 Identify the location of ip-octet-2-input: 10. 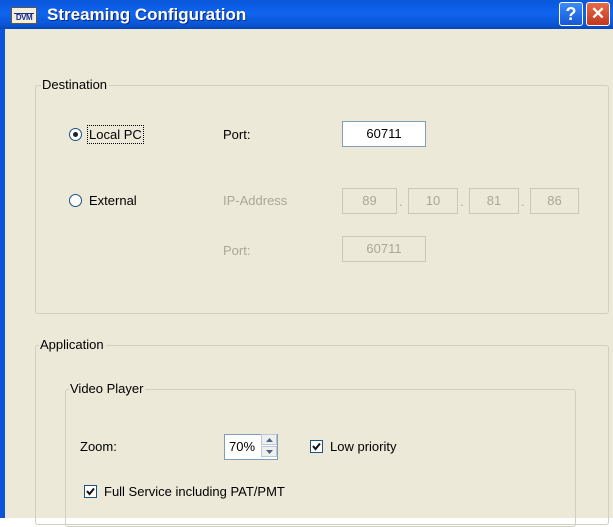
(433, 201).